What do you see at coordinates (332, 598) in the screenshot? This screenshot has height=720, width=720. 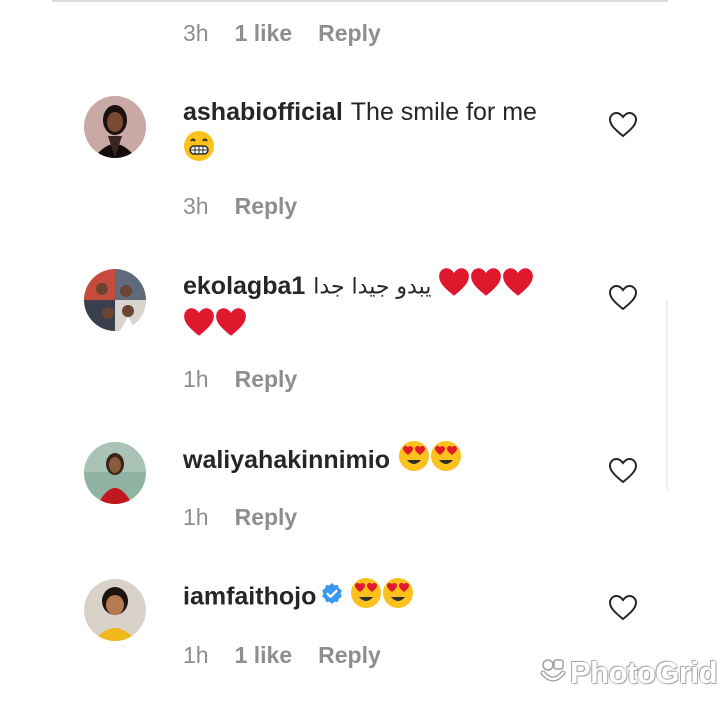 I see `verified-badge-icon` at bounding box center [332, 598].